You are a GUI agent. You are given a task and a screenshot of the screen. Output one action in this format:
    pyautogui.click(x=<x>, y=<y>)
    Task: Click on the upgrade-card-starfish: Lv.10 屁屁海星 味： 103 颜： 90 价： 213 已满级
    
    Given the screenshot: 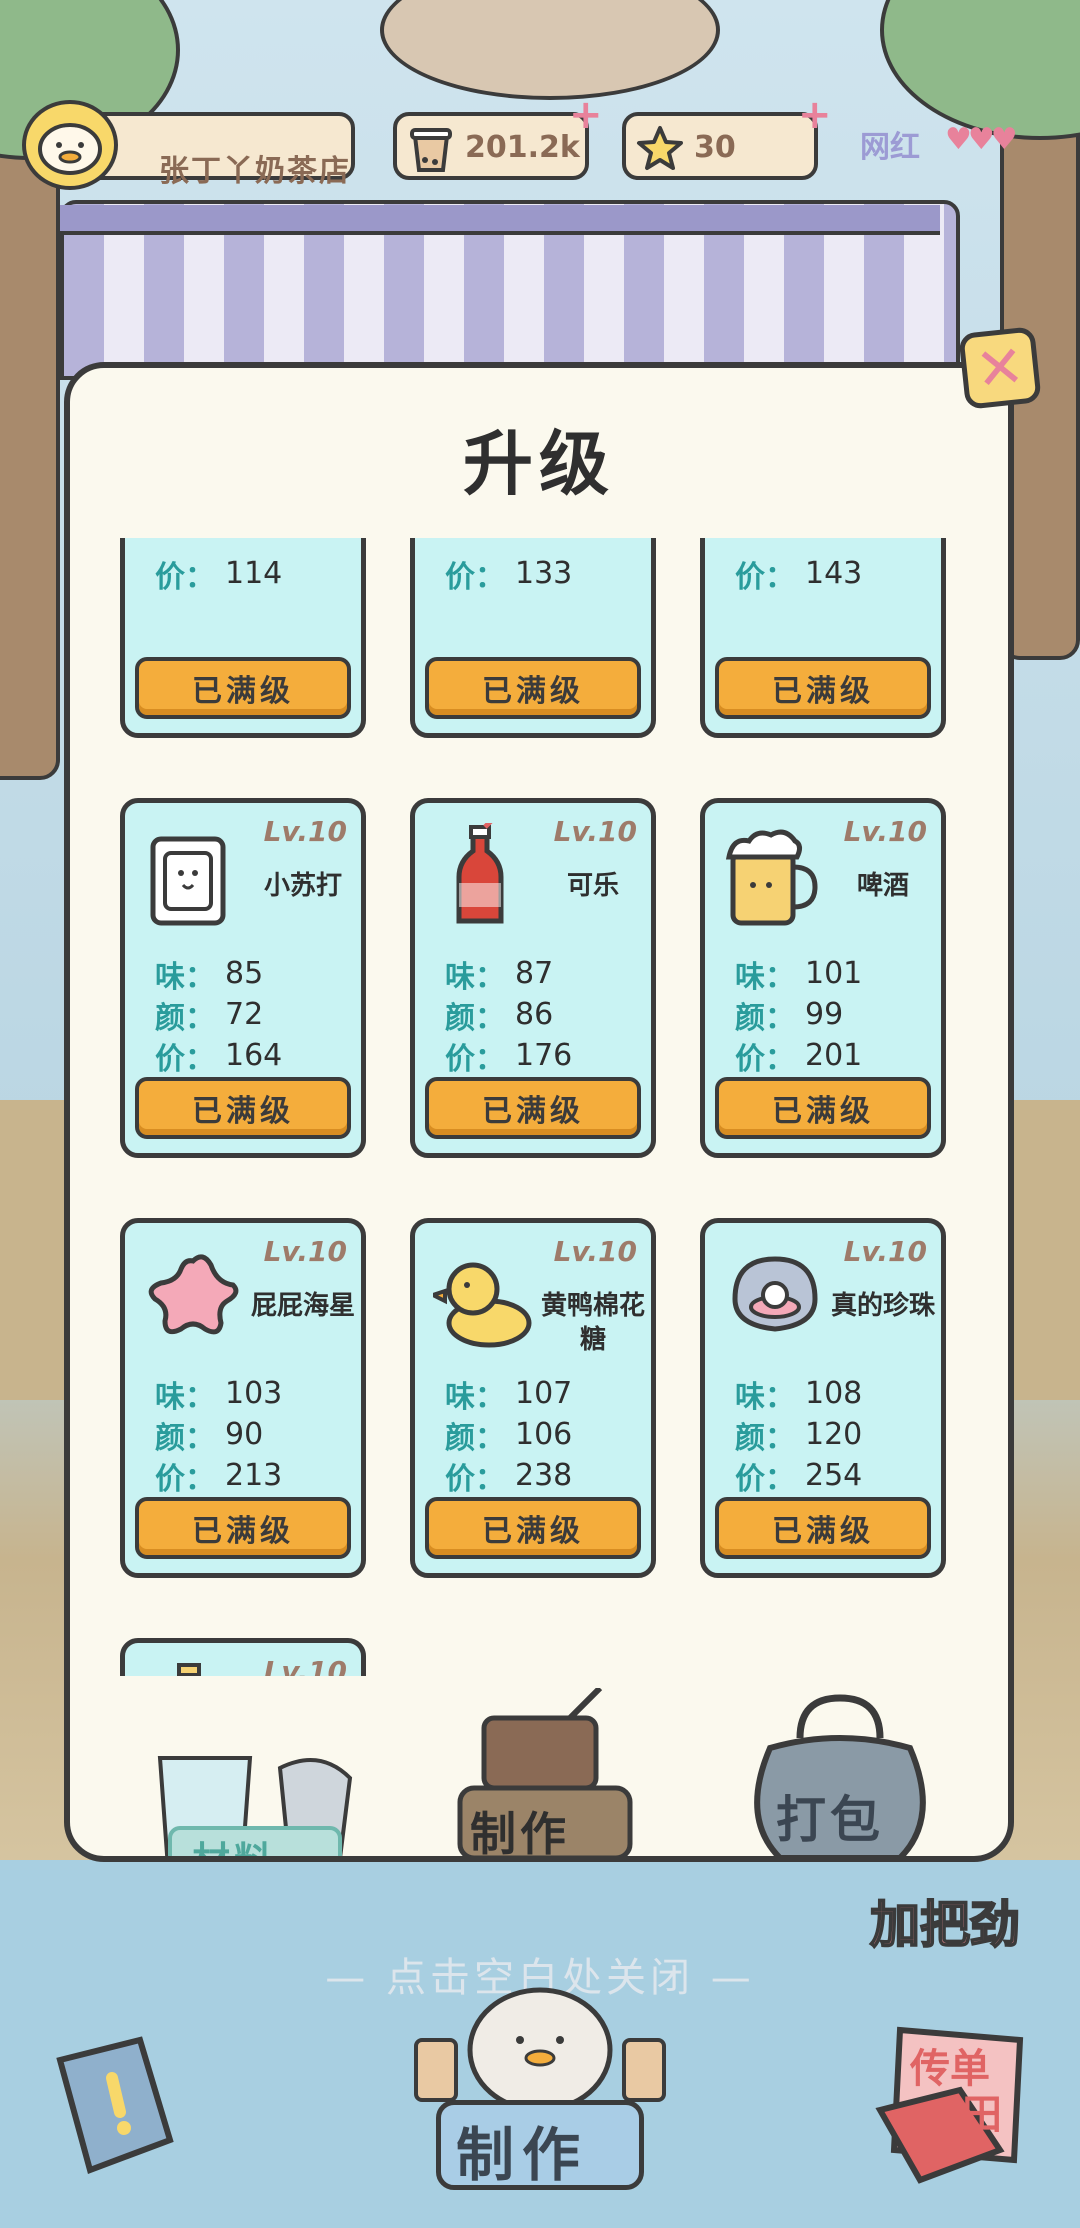 What is the action you would take?
    pyautogui.click(x=243, y=1398)
    